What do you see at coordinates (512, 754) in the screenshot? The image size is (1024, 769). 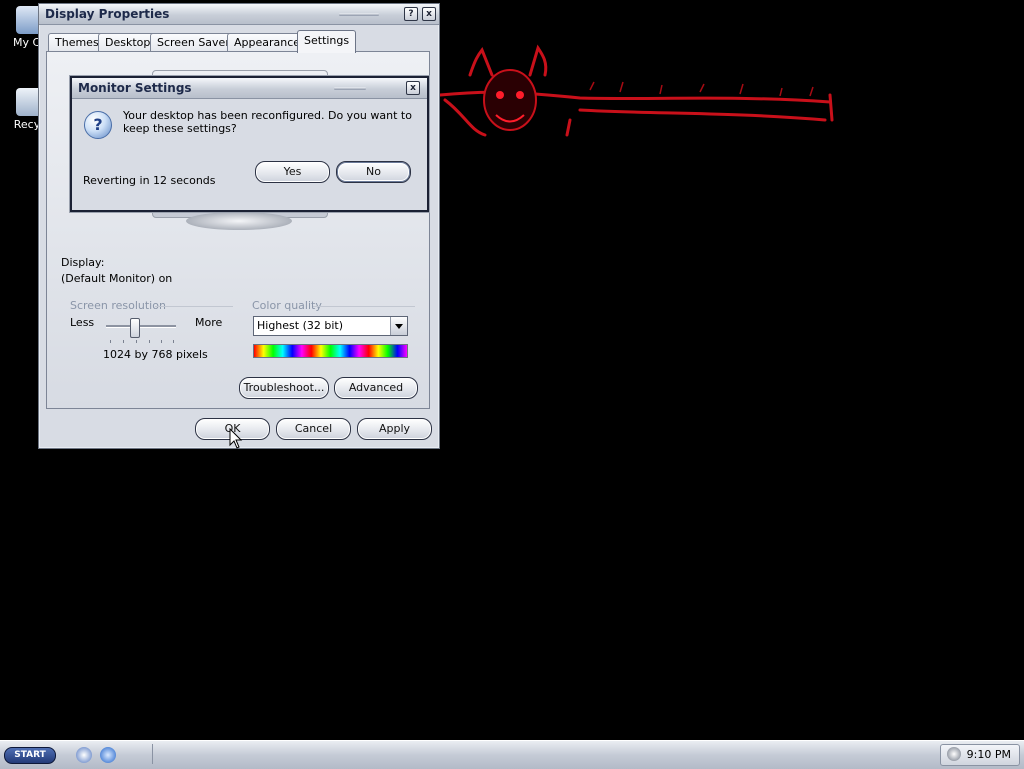 I see `taskbar: START 9:10 PM` at bounding box center [512, 754].